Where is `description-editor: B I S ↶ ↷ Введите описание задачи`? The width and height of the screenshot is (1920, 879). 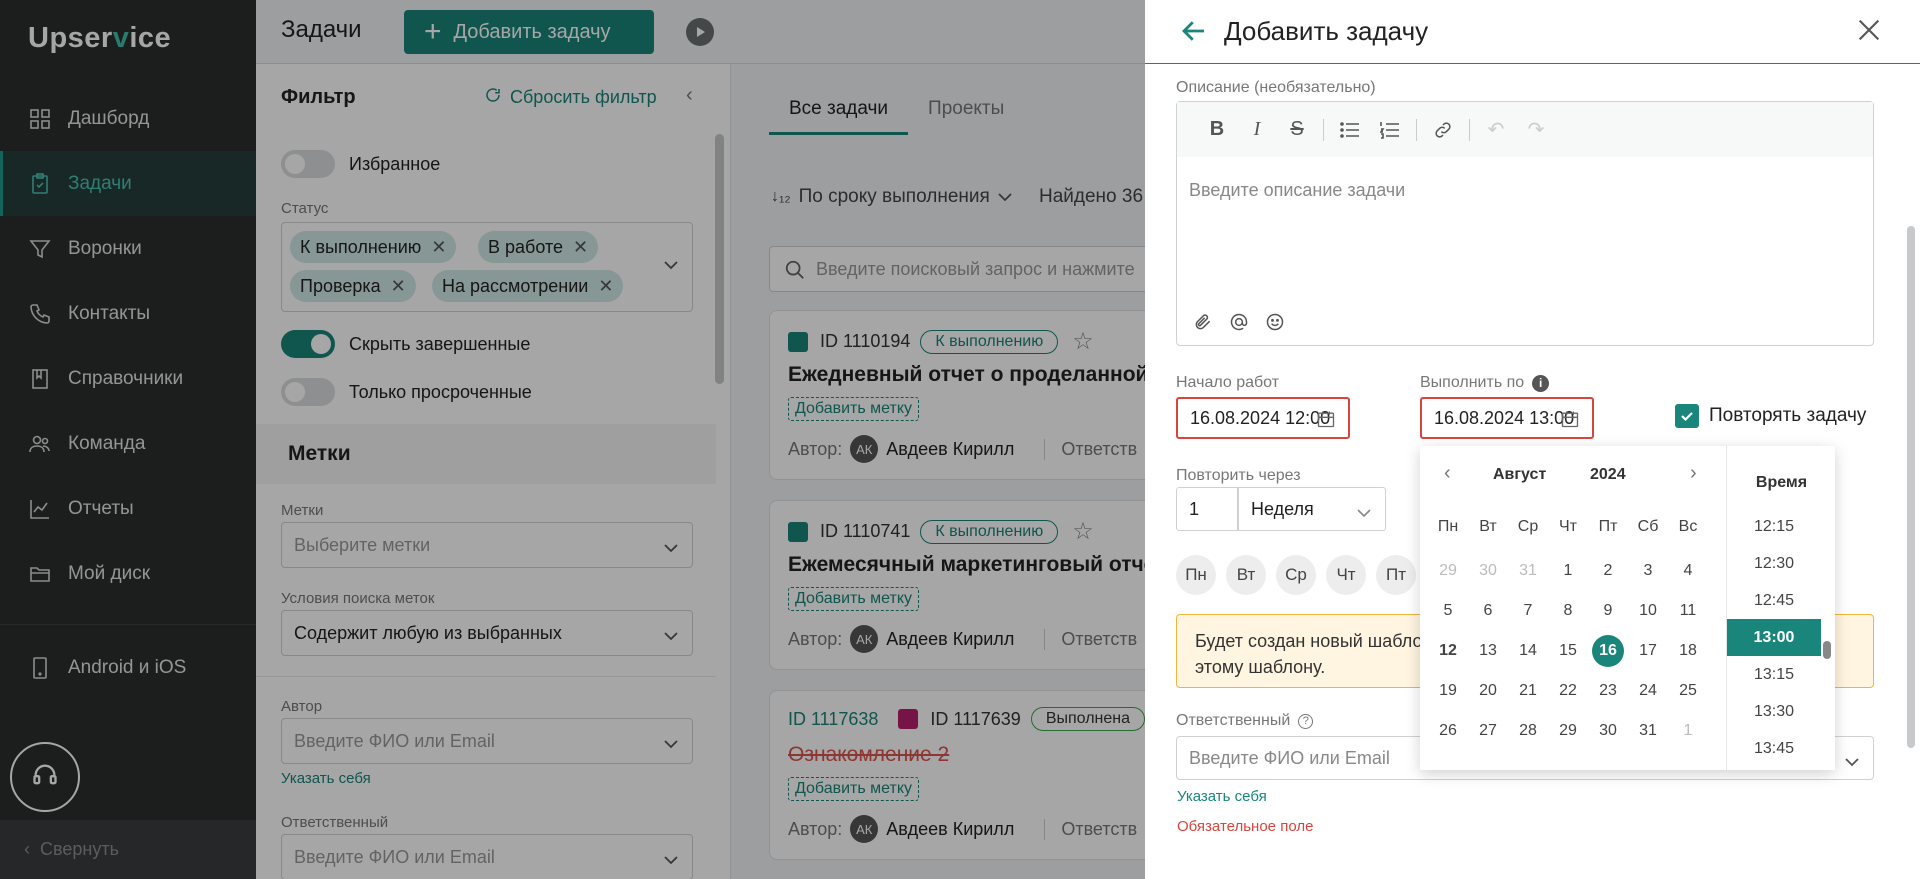 description-editor: B I S ↶ ↷ Введите описание задачи is located at coordinates (1525, 223).